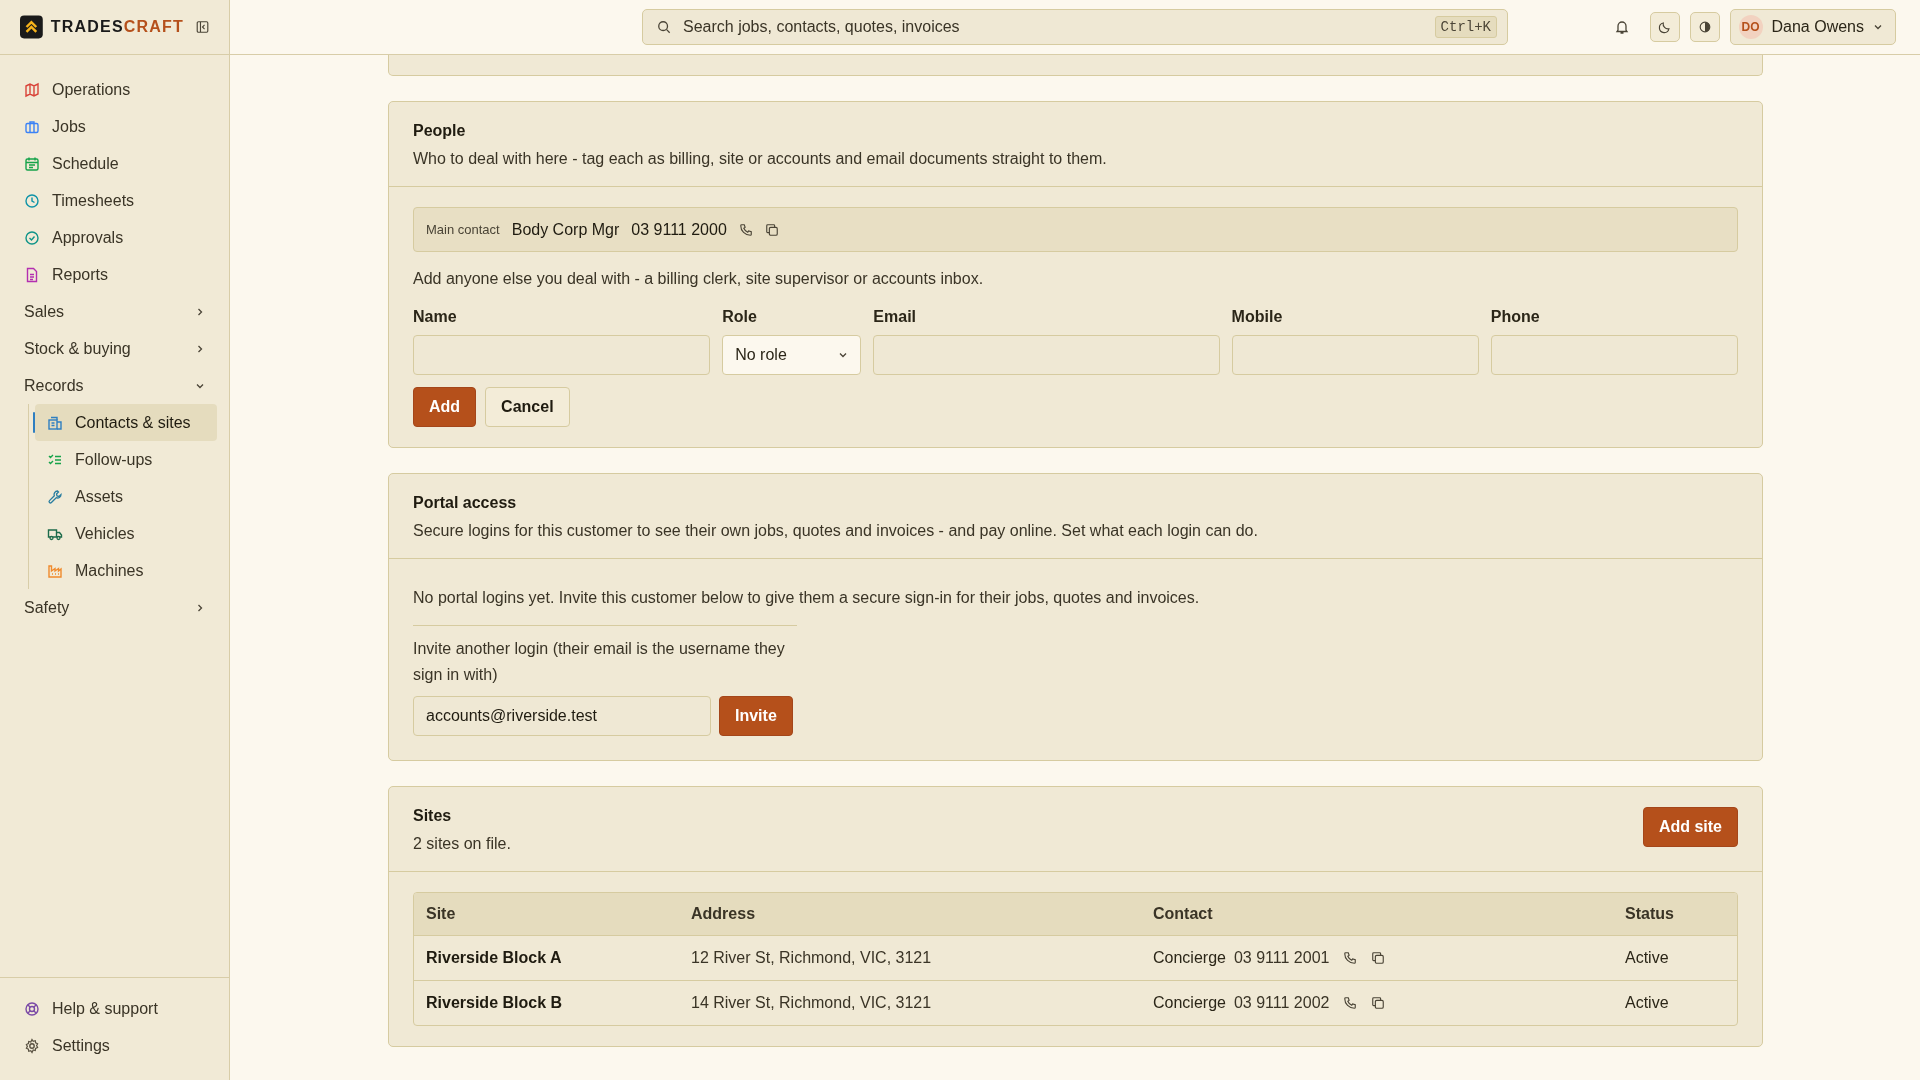 The image size is (1920, 1080). I want to click on section-description: 2 sites on file., so click(462, 844).